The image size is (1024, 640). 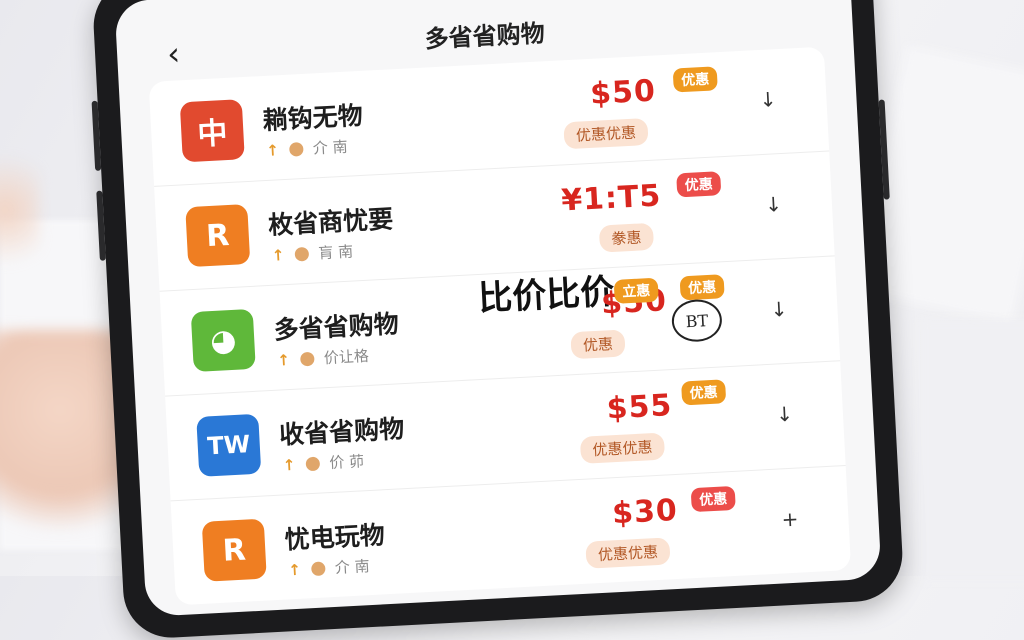 What do you see at coordinates (346, 357) in the screenshot?
I see `item-sub-text: 价让格` at bounding box center [346, 357].